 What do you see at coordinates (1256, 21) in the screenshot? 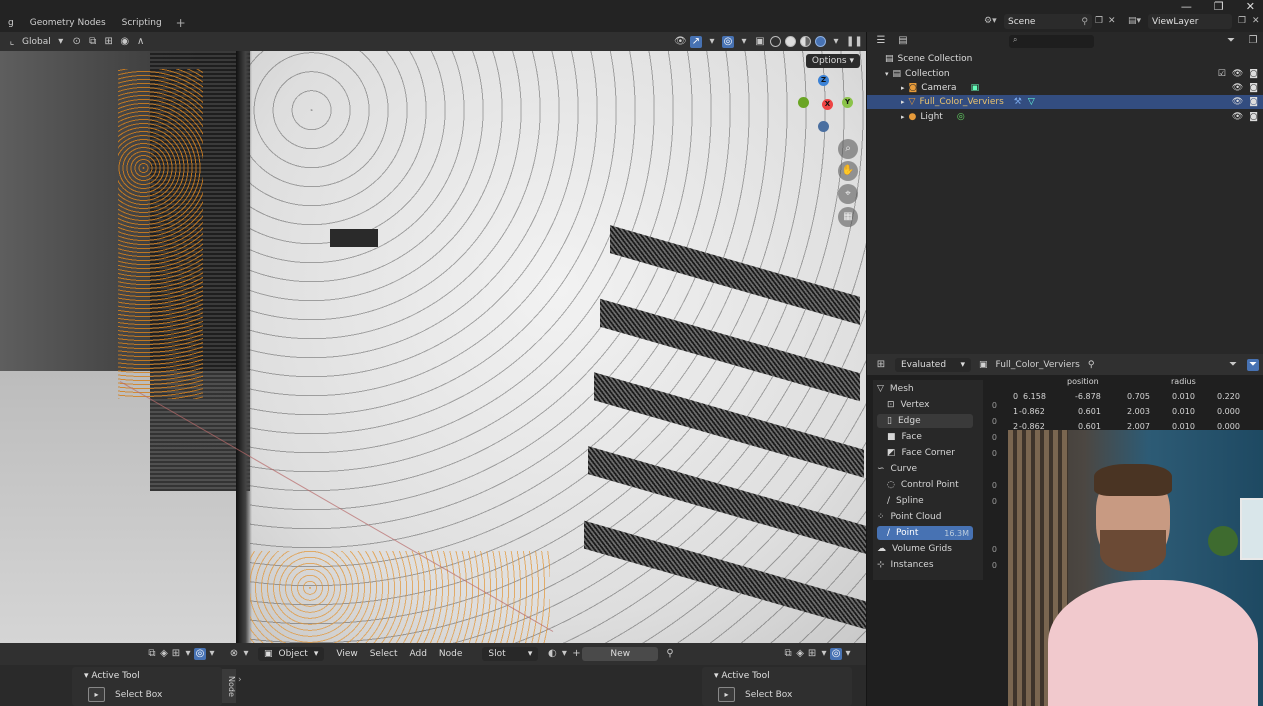
I see `delete-view-layer-icon: ✕` at bounding box center [1256, 21].